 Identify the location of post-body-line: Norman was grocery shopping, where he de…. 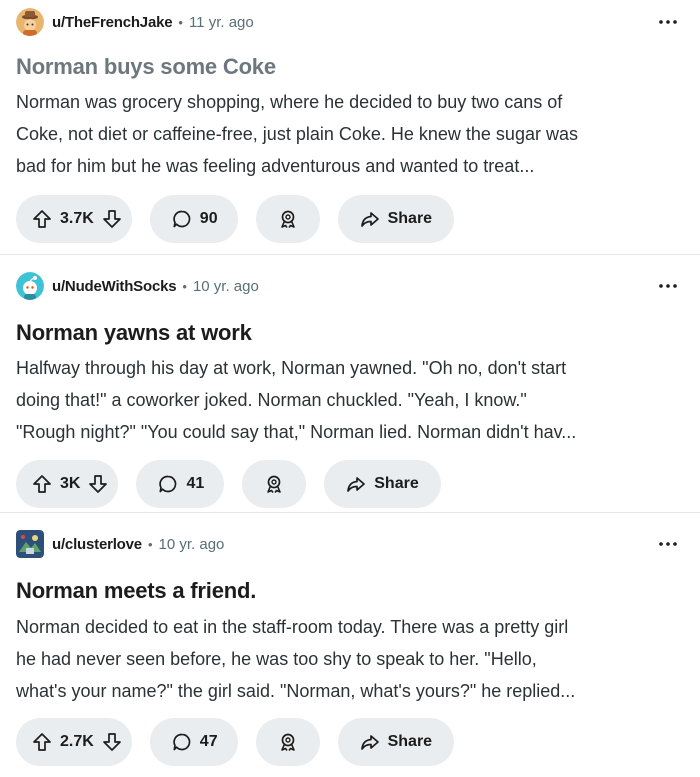
(289, 102).